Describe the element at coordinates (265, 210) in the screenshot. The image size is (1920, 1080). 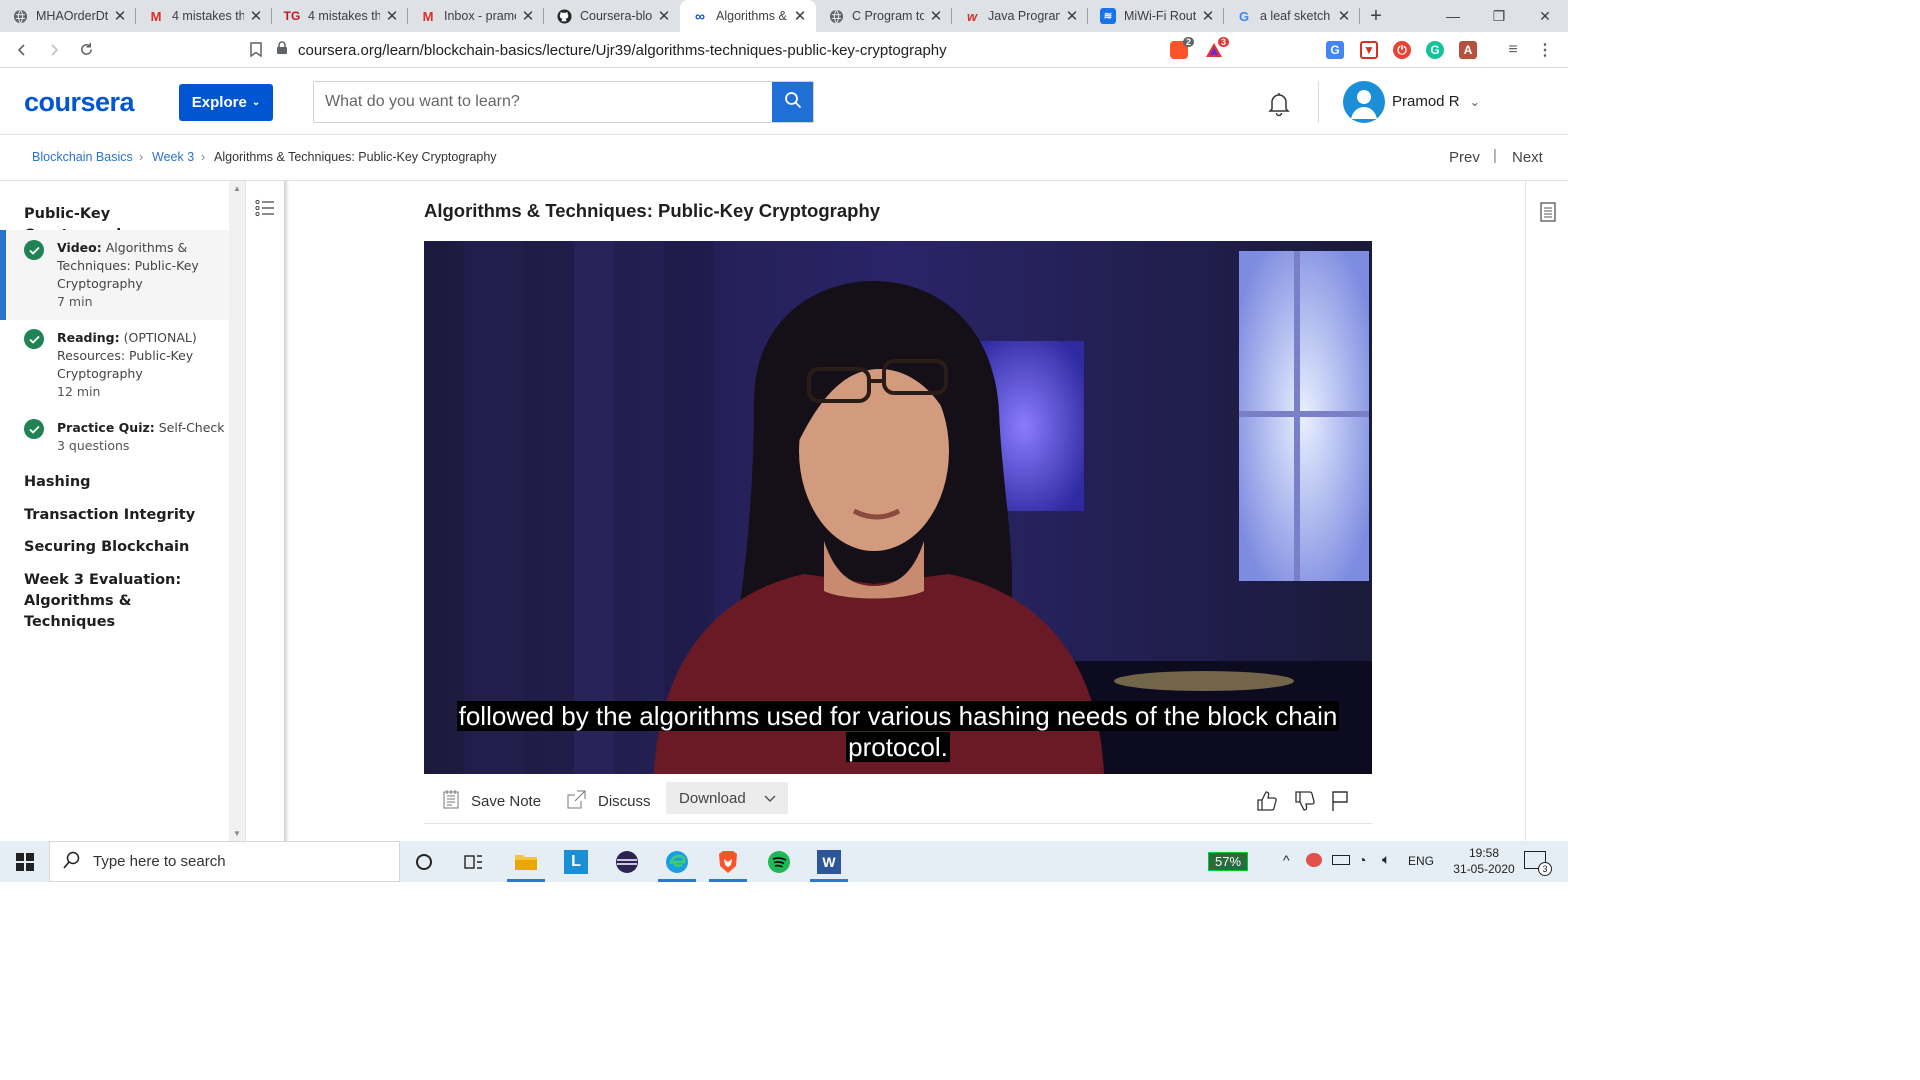
I see `outline-list-icon` at that location.